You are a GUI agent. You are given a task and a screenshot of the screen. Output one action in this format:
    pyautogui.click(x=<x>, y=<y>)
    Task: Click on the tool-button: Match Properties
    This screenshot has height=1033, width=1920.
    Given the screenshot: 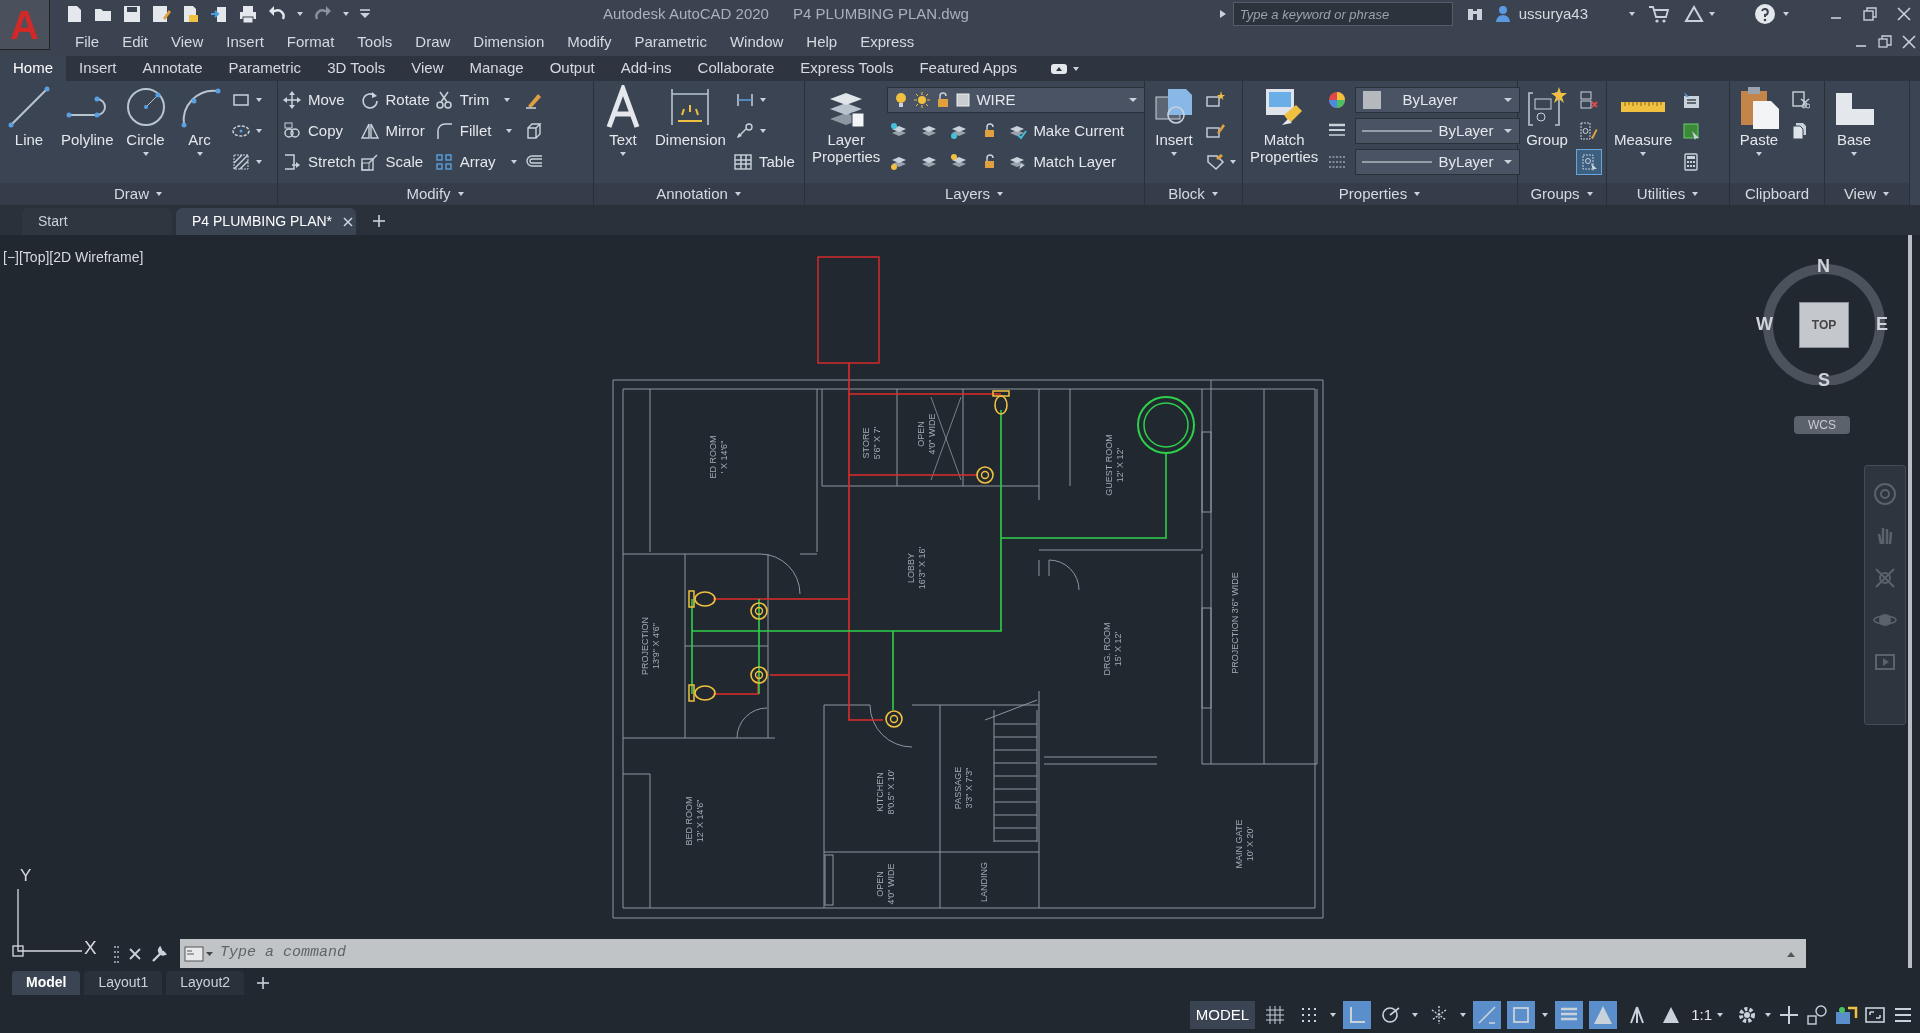 What is the action you would take?
    pyautogui.click(x=1284, y=125)
    